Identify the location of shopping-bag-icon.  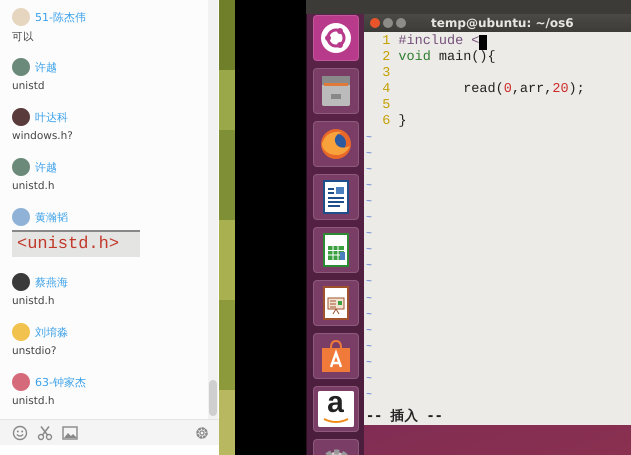
(335, 356).